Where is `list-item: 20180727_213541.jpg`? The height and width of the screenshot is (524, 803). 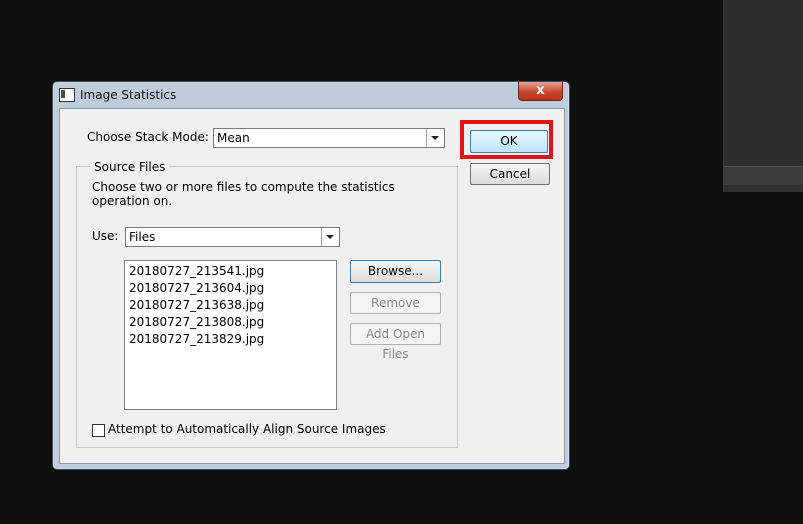 list-item: 20180727_213541.jpg is located at coordinates (232, 271).